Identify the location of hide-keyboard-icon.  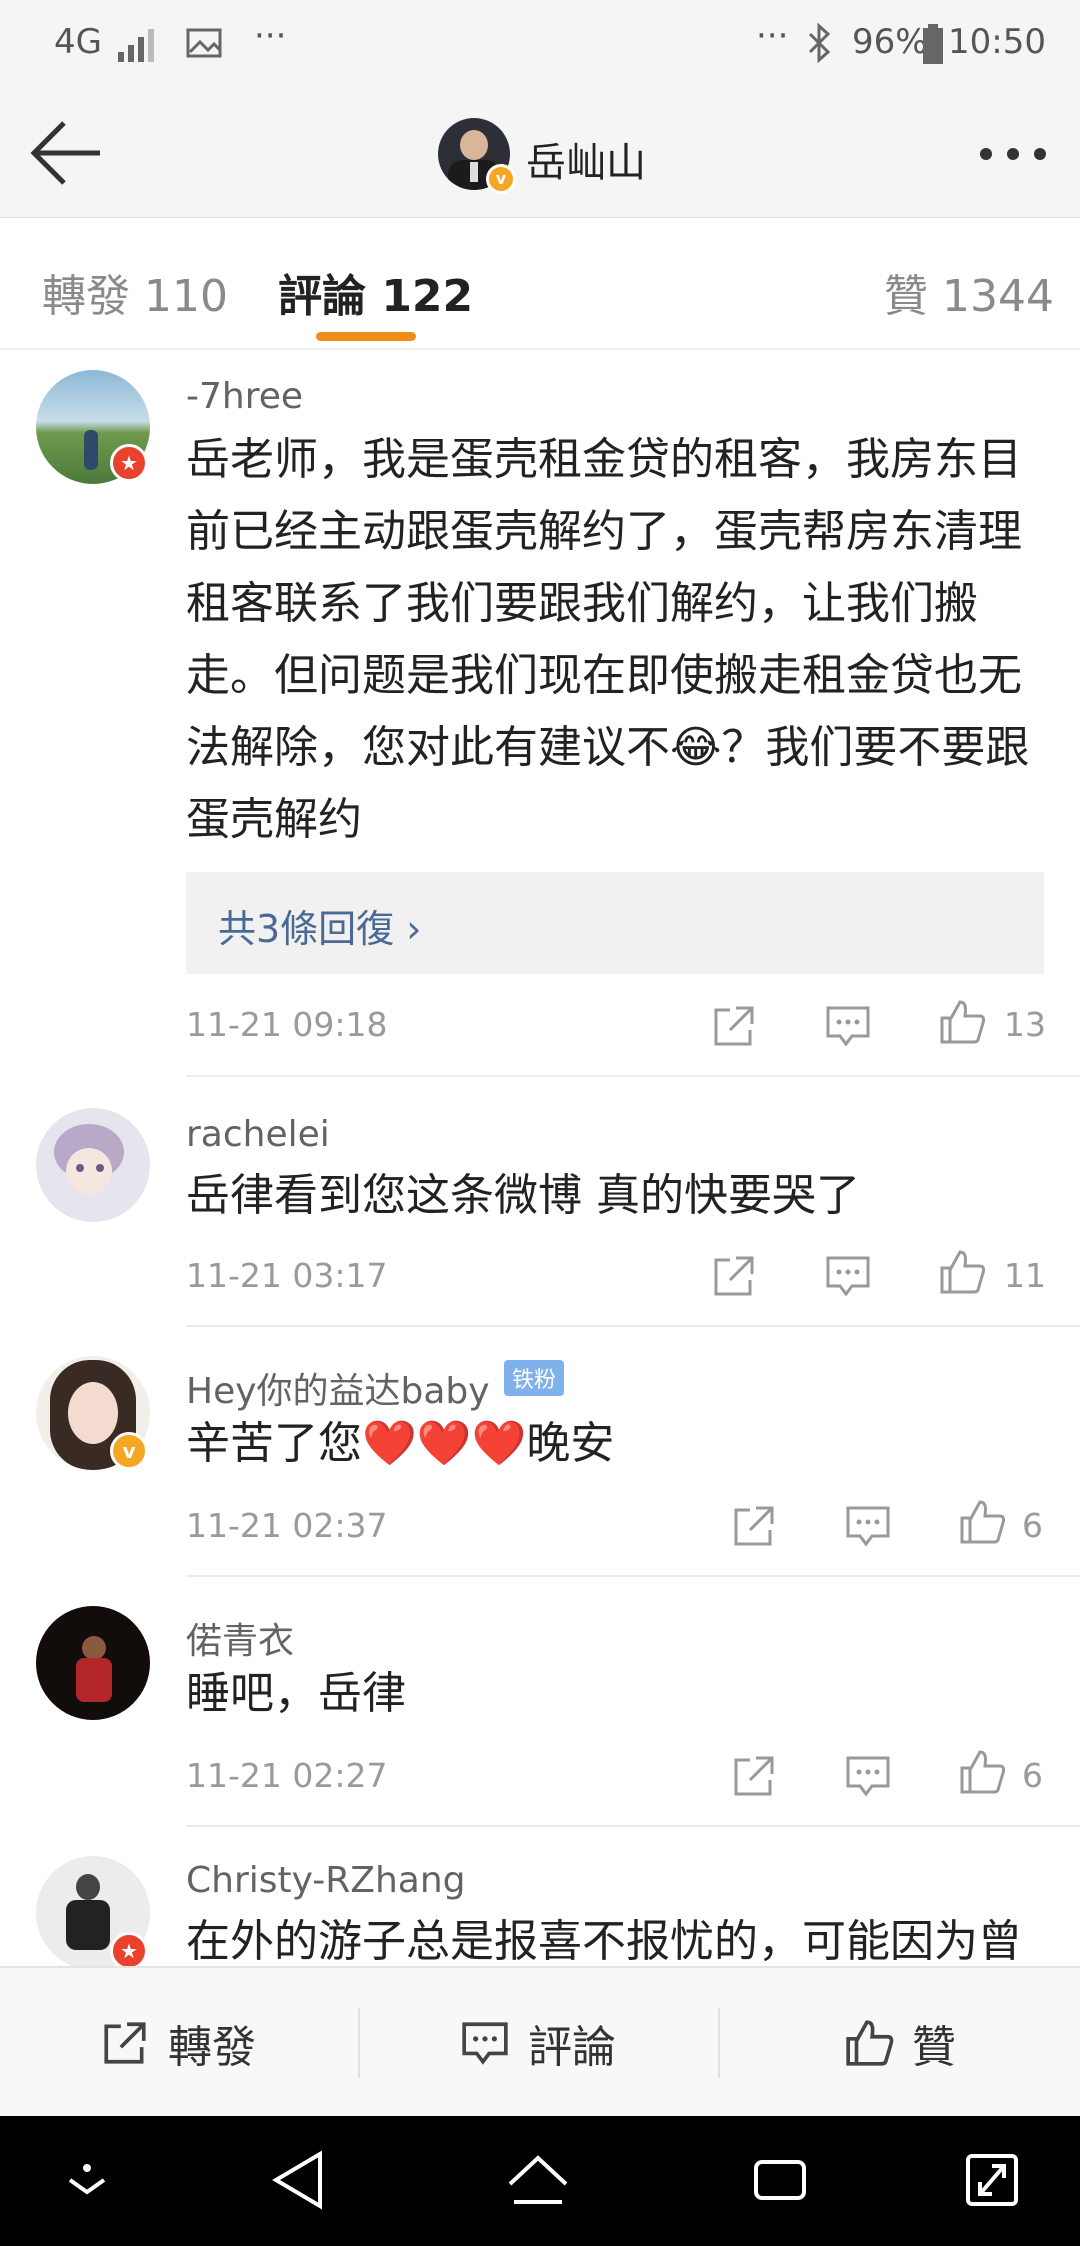
(87, 2180).